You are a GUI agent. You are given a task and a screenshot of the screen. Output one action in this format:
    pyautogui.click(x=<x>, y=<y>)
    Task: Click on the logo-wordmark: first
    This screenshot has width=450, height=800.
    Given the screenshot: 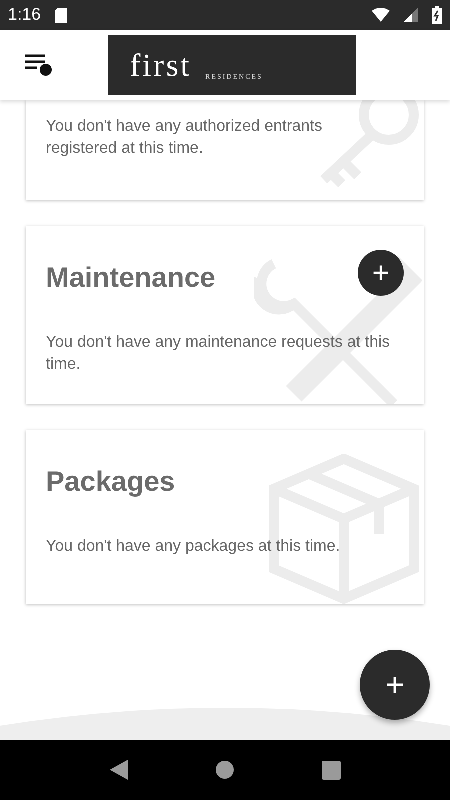 What is the action you would take?
    pyautogui.click(x=161, y=65)
    